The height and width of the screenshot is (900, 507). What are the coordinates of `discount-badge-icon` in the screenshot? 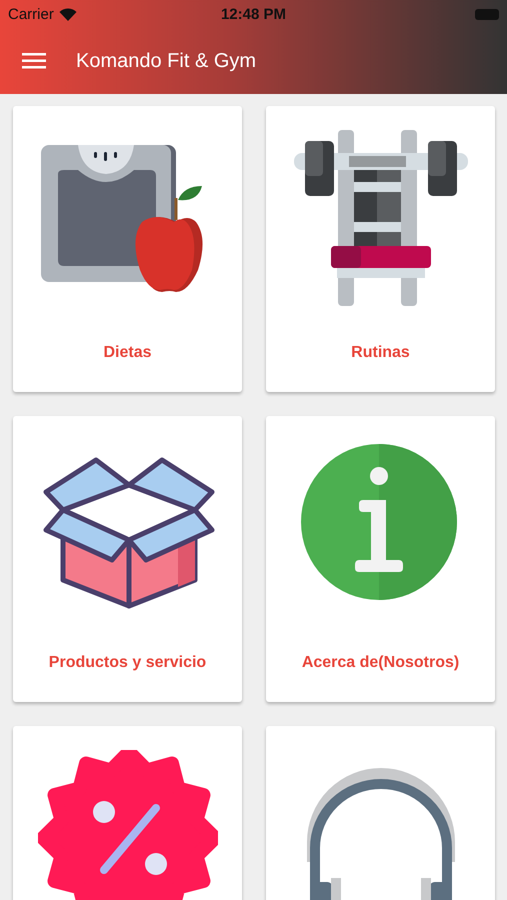 It's located at (128, 825).